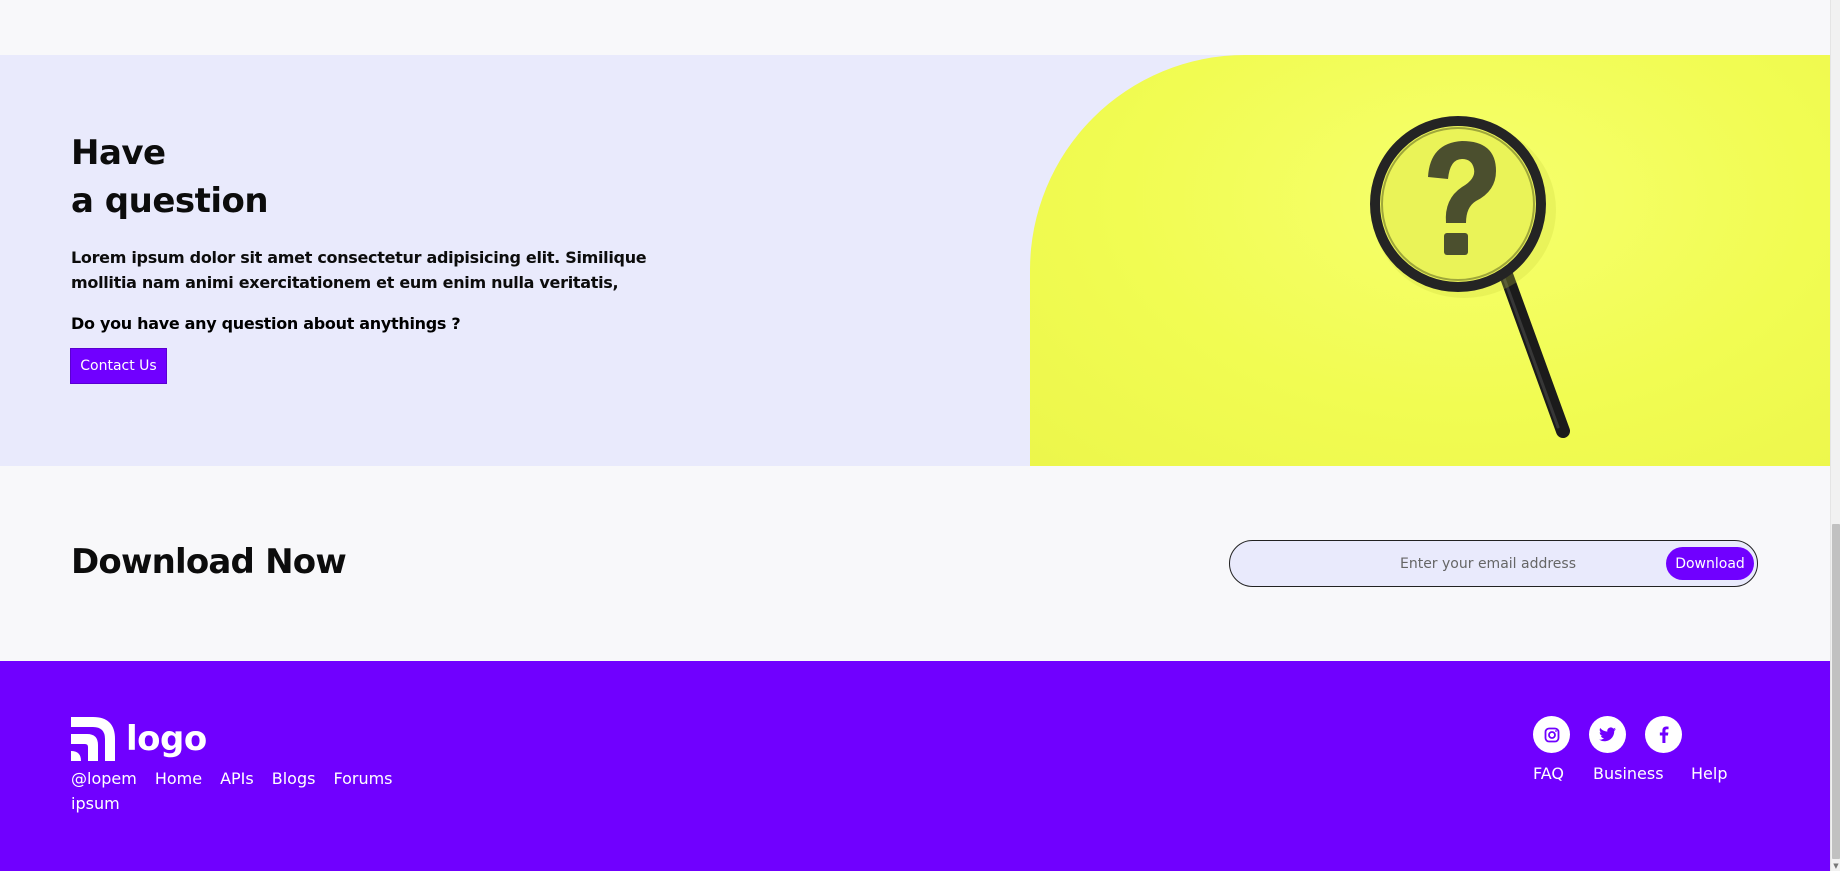 This screenshot has width=1840, height=871. I want to click on question-title-line2: a question, so click(170, 201).